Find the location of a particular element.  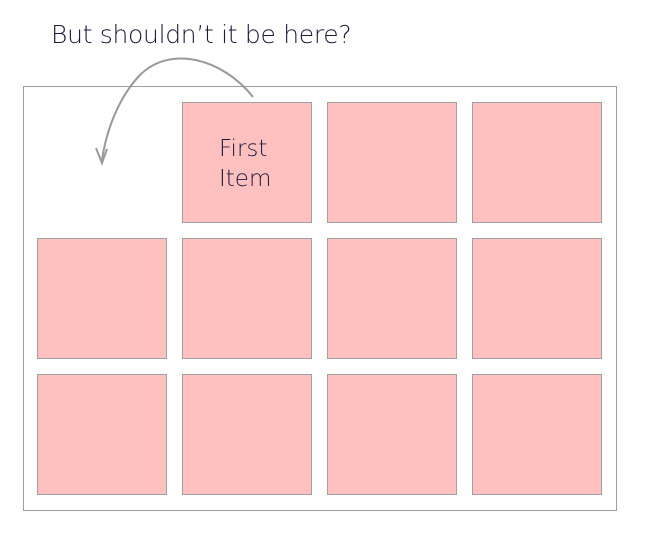

item-label-line: First is located at coordinates (243, 149).